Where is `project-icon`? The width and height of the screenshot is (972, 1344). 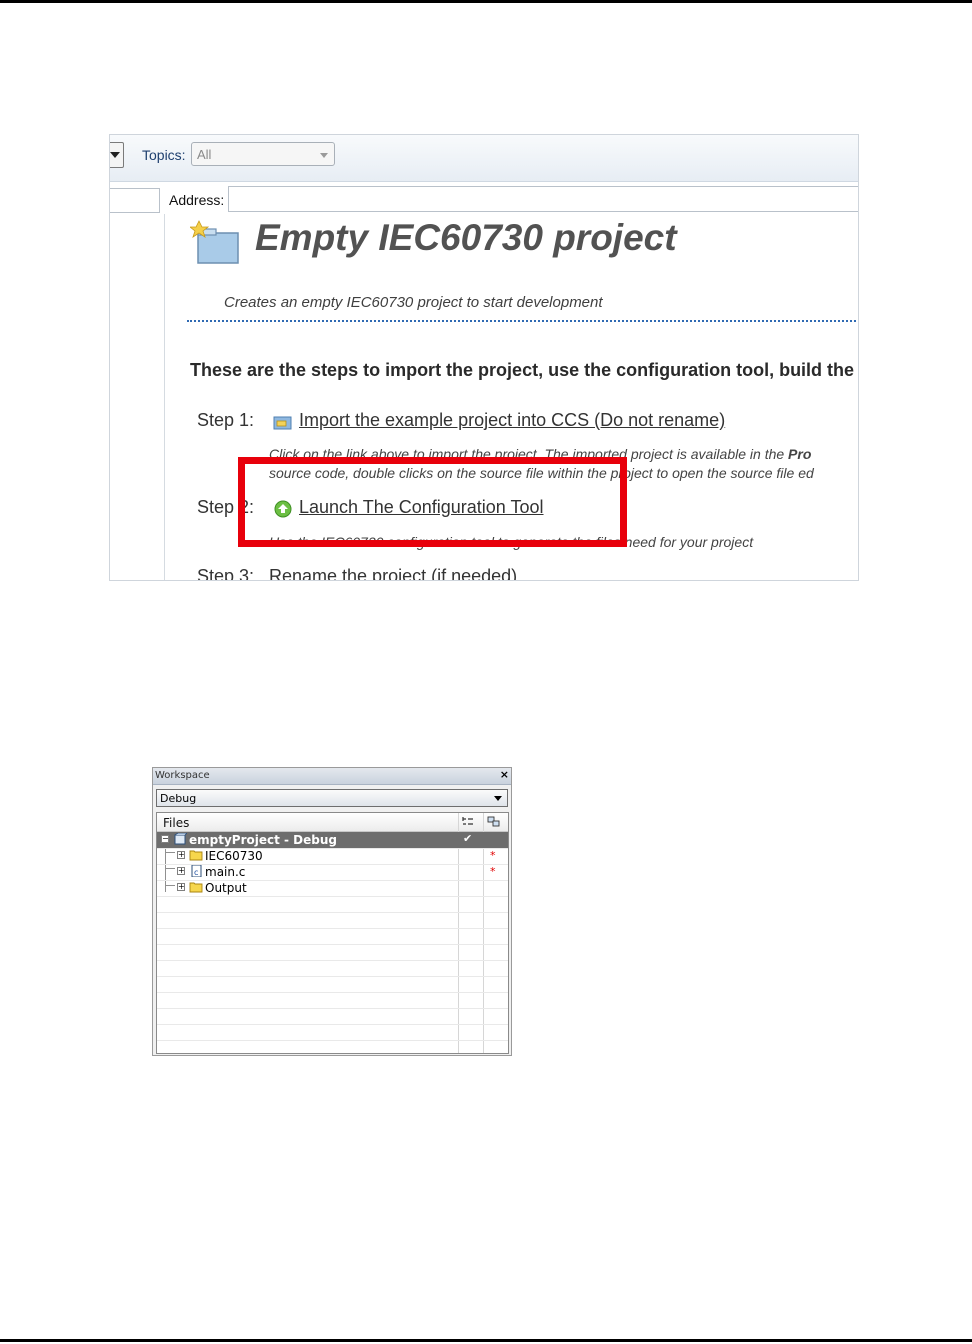 project-icon is located at coordinates (180, 839).